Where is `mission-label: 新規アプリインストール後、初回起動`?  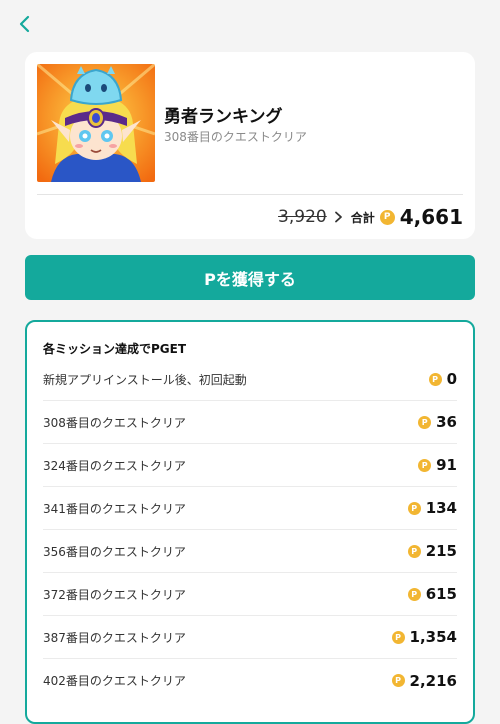 mission-label: 新規アプリインストール後、初回起動 is located at coordinates (145, 379).